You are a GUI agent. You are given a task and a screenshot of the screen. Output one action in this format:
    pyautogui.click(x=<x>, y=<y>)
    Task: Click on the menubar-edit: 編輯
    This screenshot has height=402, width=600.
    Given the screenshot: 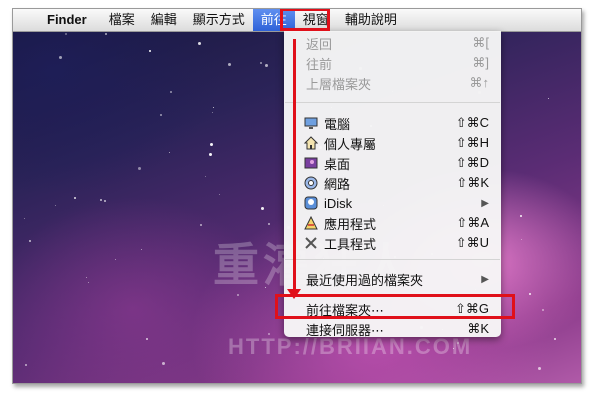 What is the action you would take?
    pyautogui.click(x=164, y=20)
    